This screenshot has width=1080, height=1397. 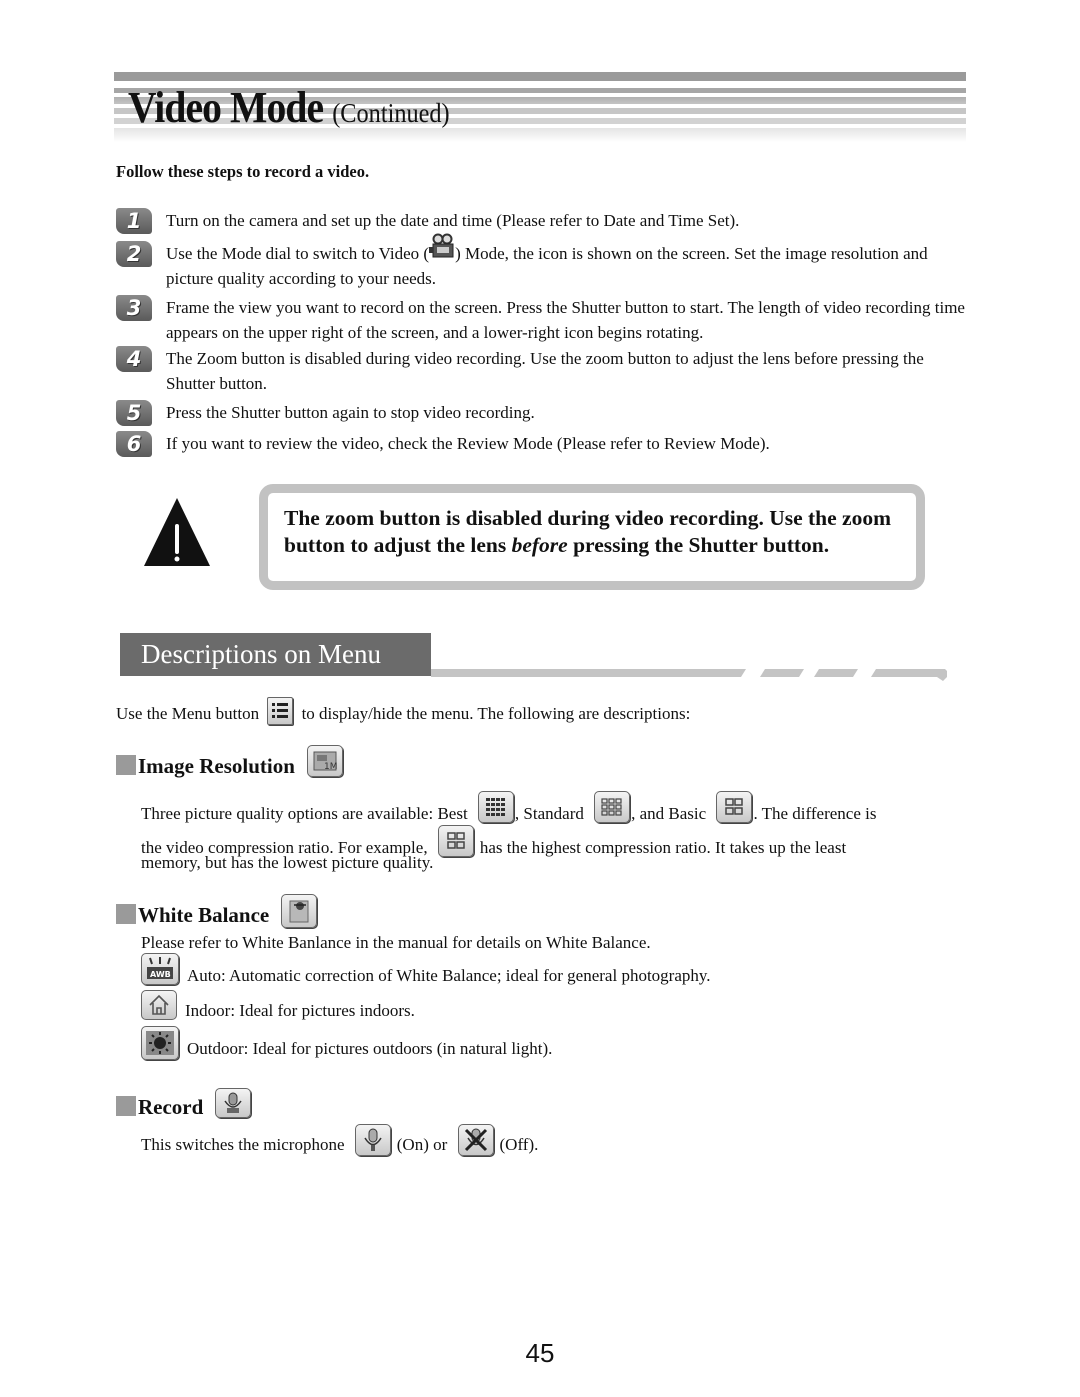 I want to click on svg-text: 1M, so click(x=331, y=767).